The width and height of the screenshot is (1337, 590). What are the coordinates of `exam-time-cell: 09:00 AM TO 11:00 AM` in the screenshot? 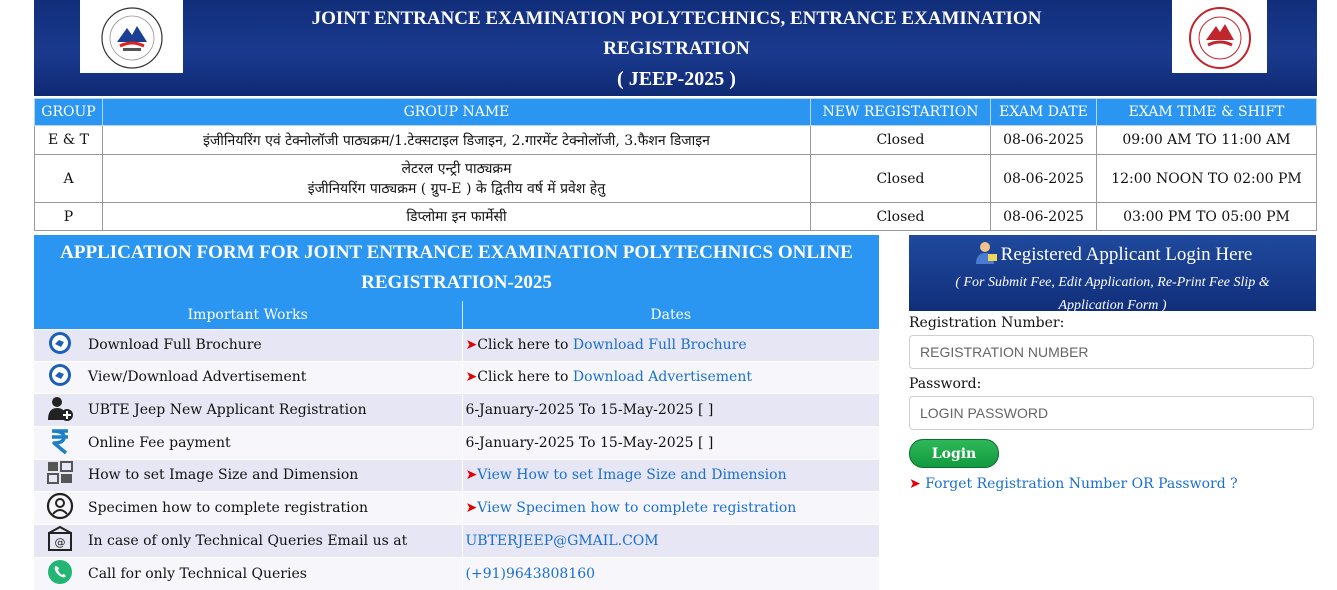 It's located at (1206, 140).